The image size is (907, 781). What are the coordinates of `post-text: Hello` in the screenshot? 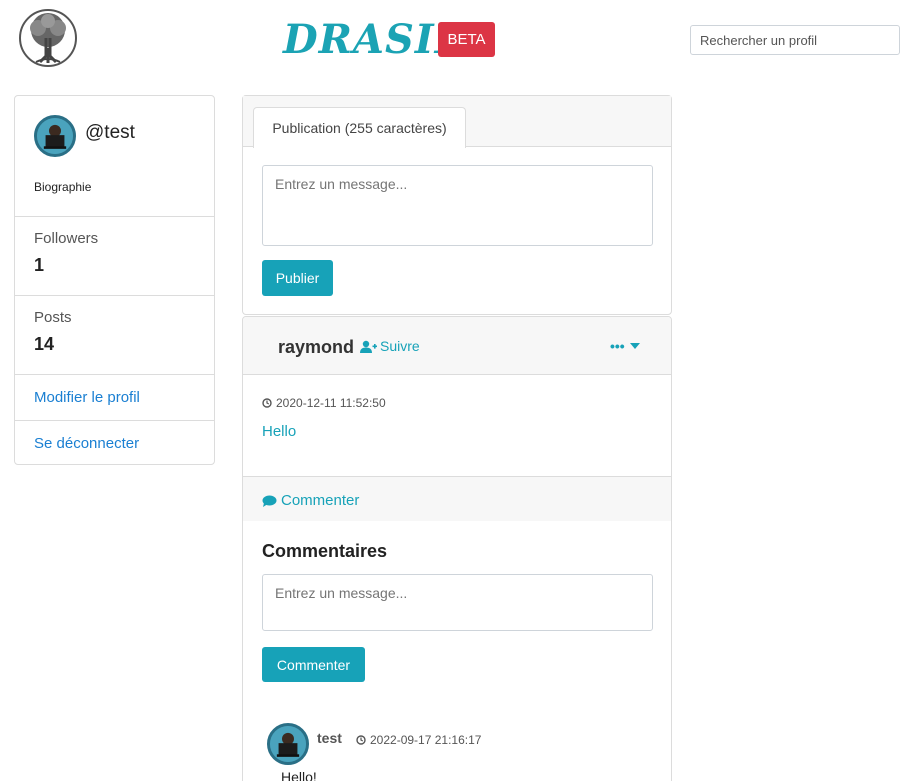 It's located at (279, 431).